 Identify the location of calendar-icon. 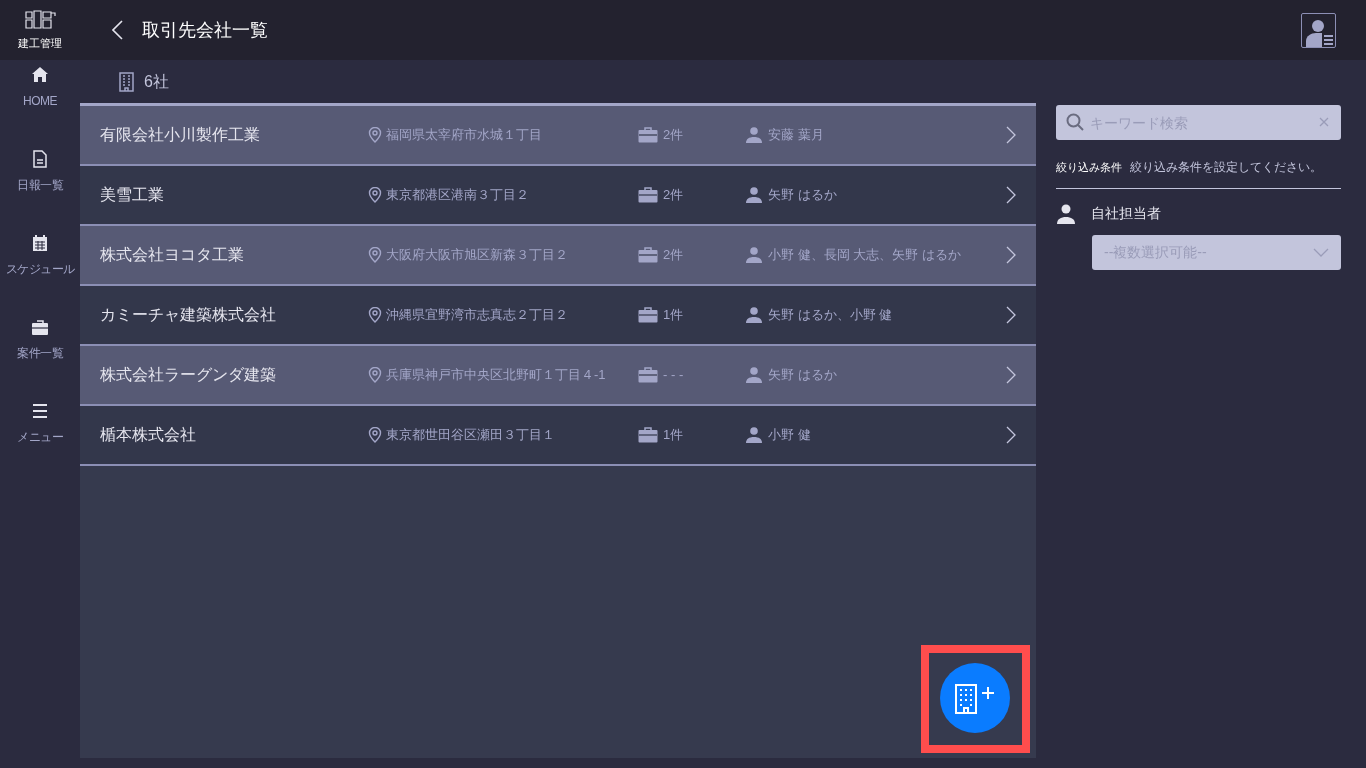
(40, 243).